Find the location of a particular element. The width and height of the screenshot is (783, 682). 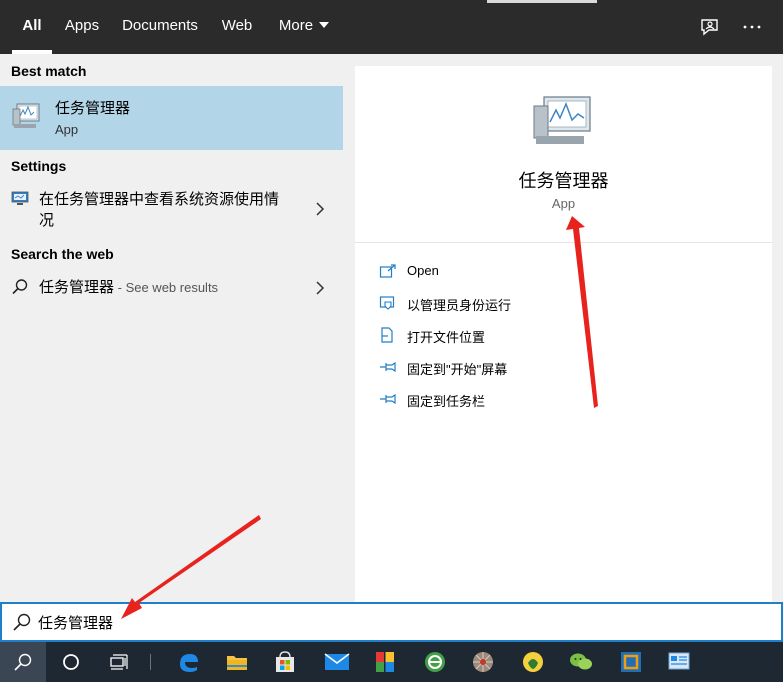

action-run-as-admin-label: 以管理员身份运行 is located at coordinates (459, 305).